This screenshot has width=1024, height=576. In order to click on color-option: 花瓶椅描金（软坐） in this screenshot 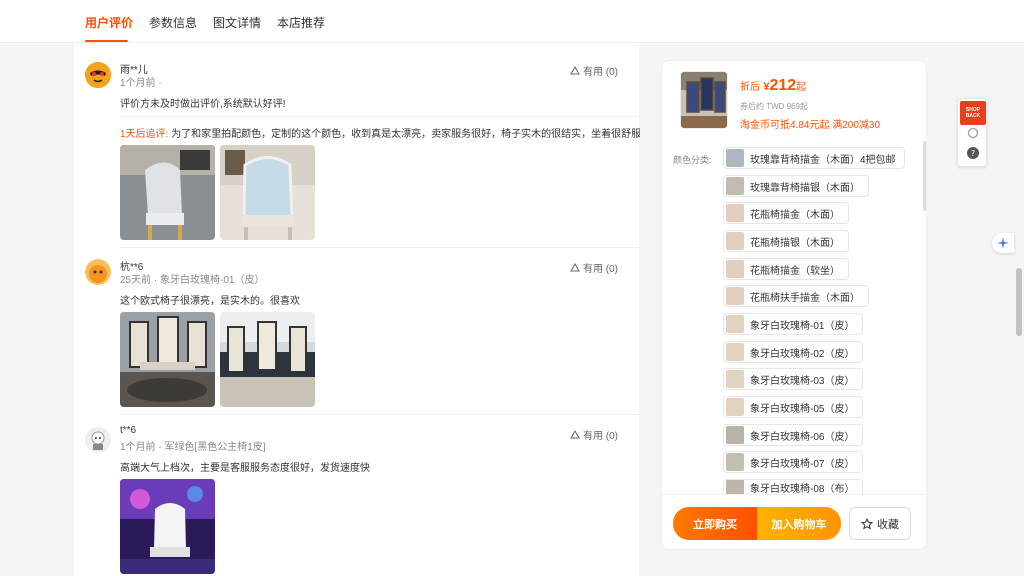, I will do `click(786, 269)`.